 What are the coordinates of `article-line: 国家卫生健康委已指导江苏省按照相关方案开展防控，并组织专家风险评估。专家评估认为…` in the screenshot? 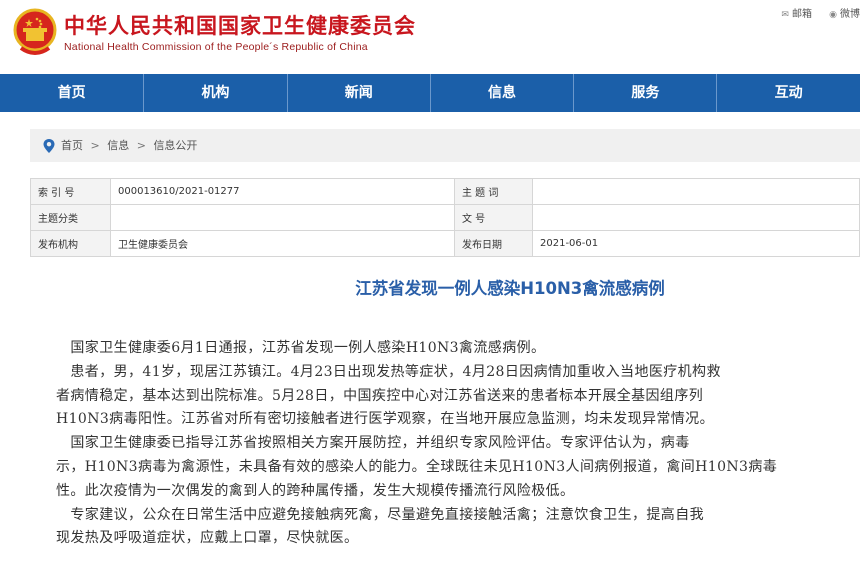 It's located at (373, 443).